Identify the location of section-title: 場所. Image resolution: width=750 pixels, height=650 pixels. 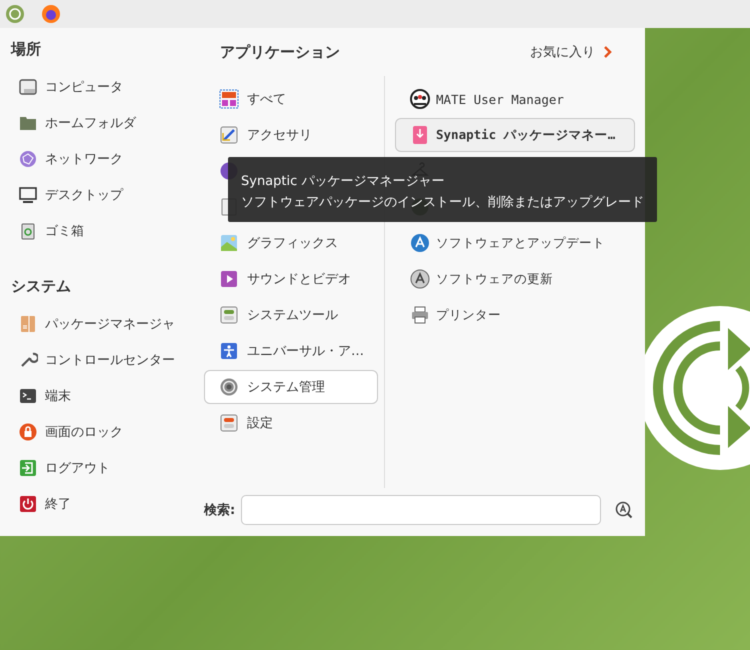
(26, 49).